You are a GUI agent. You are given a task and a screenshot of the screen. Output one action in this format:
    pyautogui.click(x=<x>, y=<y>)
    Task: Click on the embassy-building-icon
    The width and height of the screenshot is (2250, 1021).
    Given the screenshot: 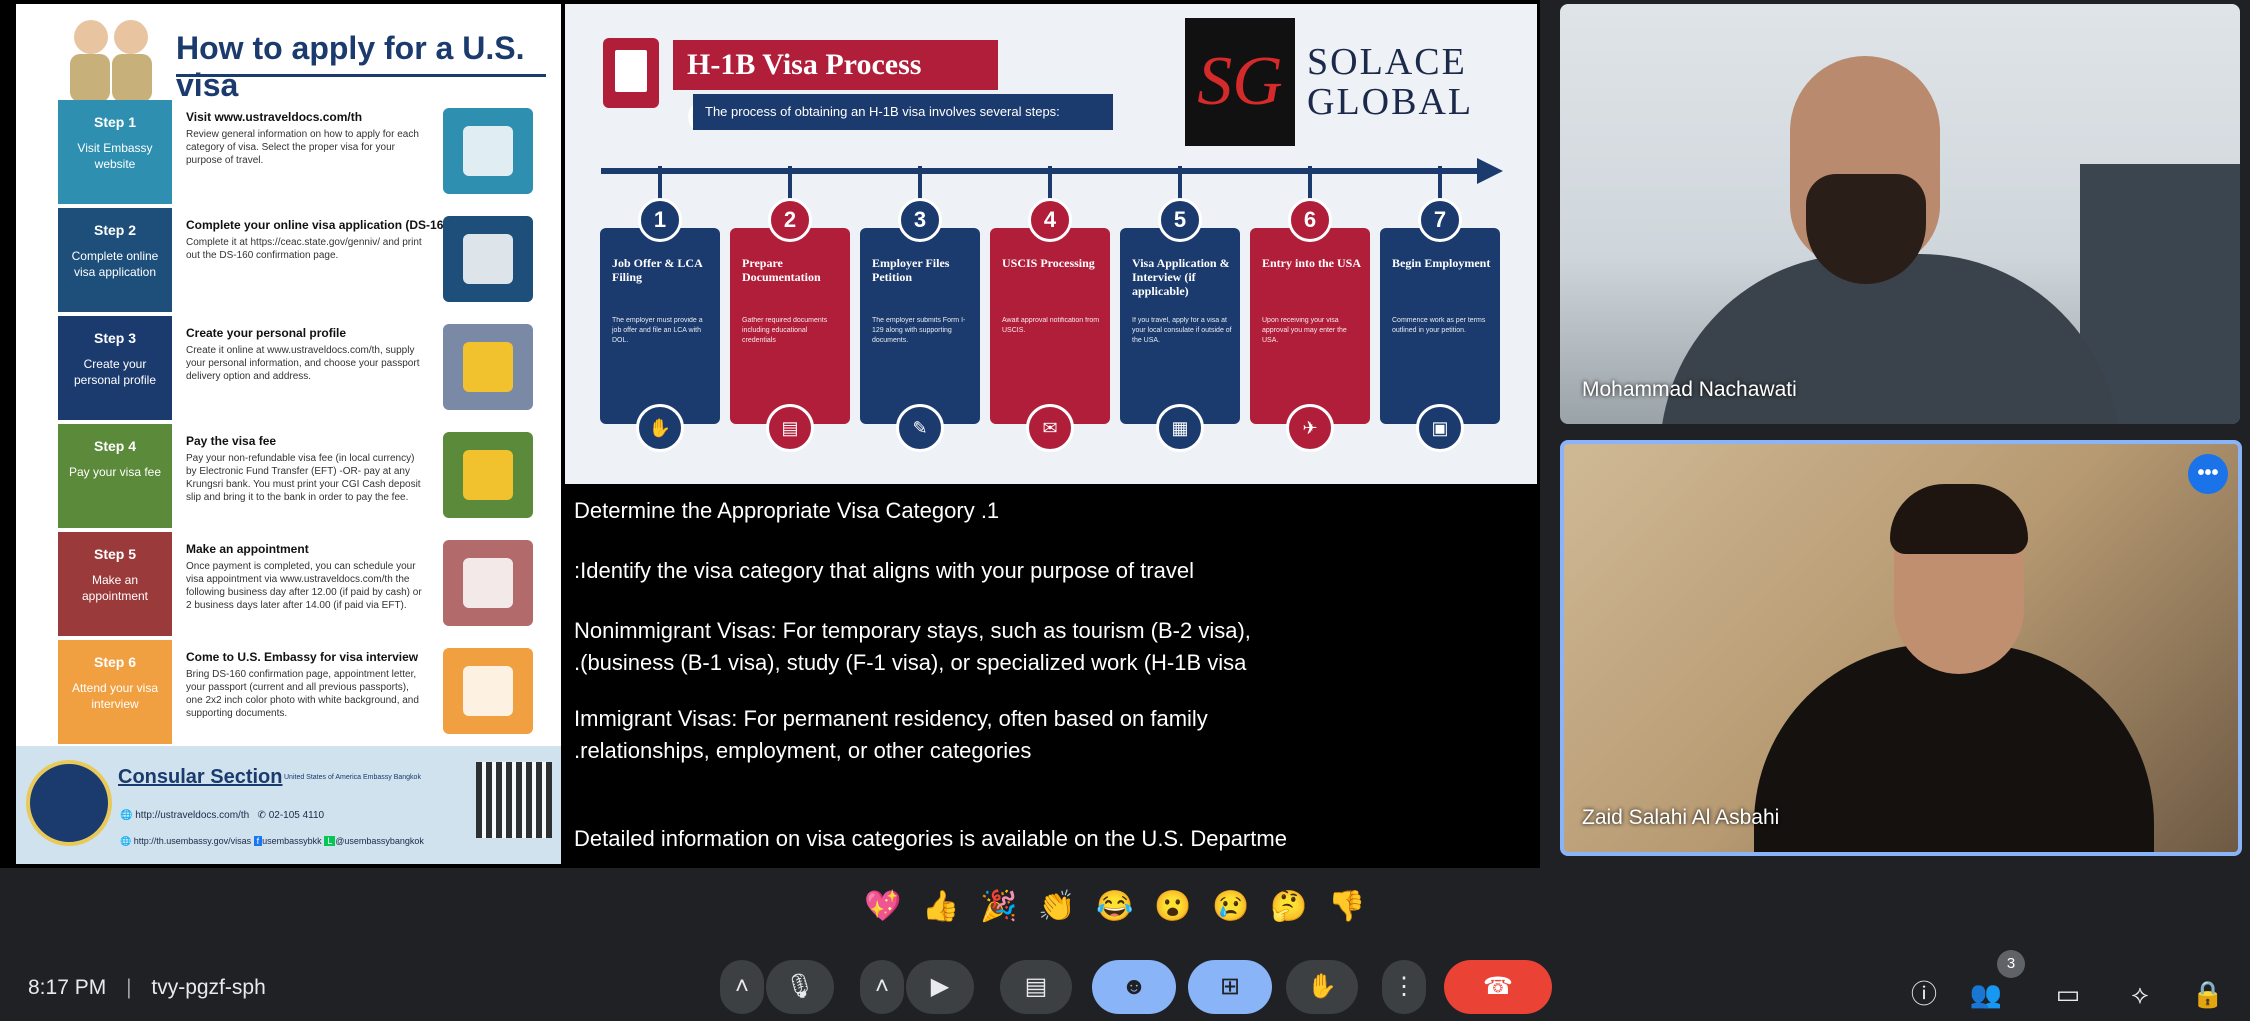 What is the action you would take?
    pyautogui.click(x=488, y=691)
    